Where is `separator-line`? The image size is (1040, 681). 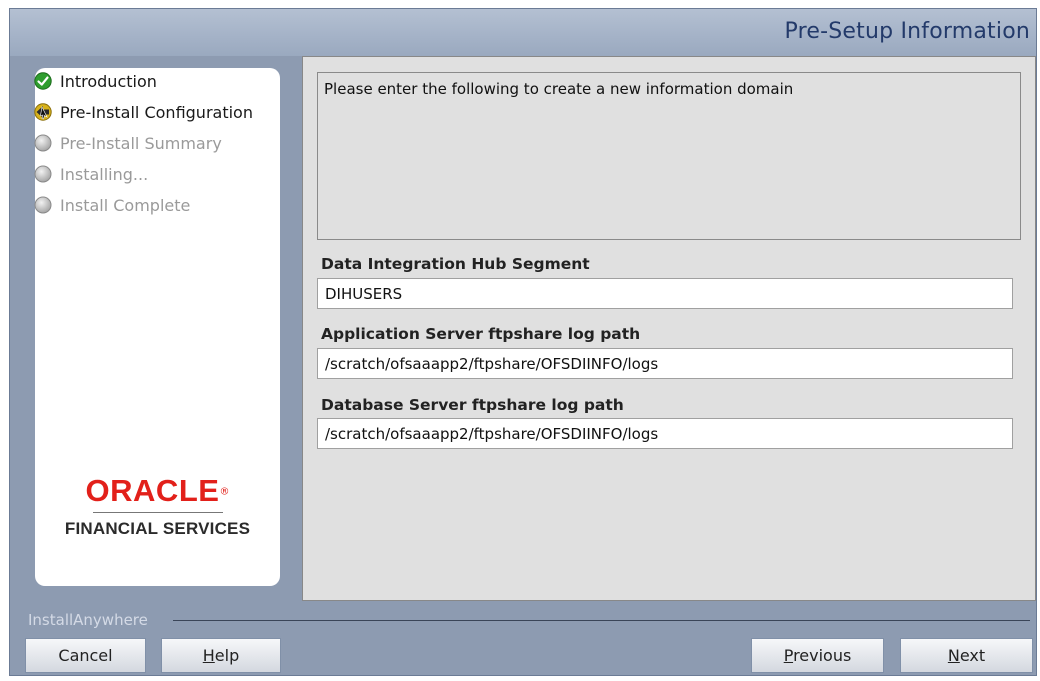 separator-line is located at coordinates (601, 620).